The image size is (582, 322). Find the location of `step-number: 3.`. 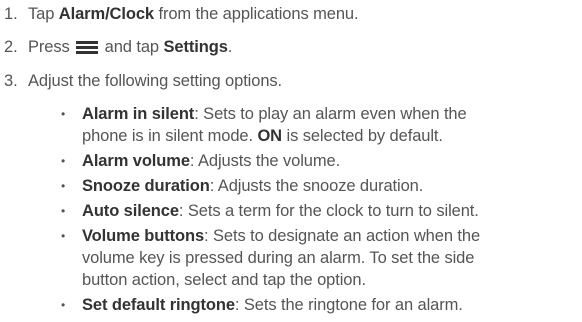

step-number: 3. is located at coordinates (11, 81).